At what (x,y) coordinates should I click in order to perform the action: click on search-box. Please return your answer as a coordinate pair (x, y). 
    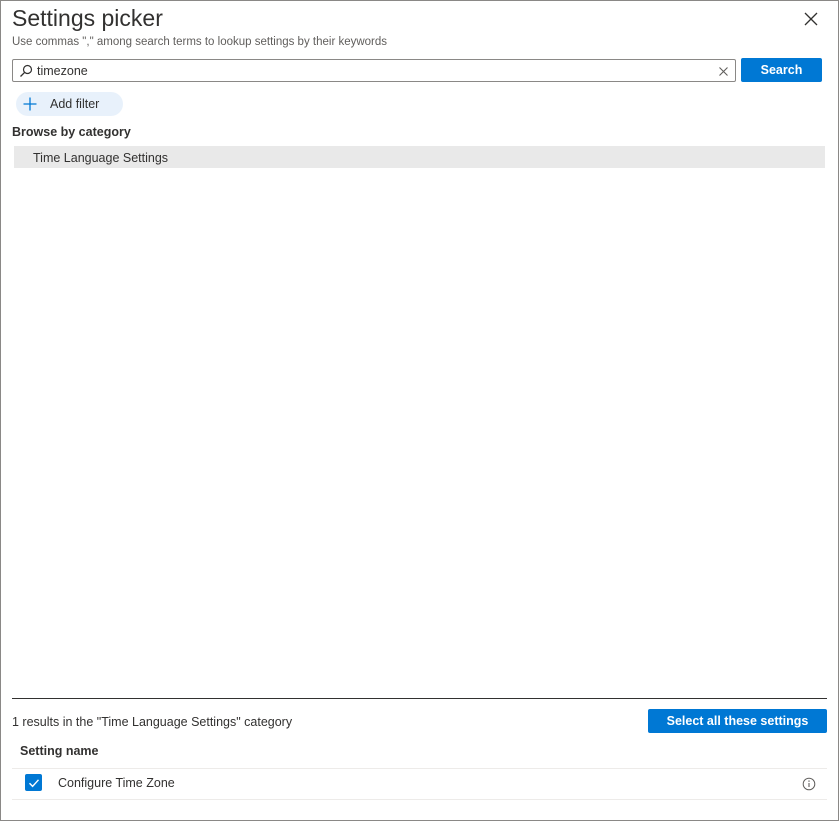
    Looking at the image, I should click on (374, 70).